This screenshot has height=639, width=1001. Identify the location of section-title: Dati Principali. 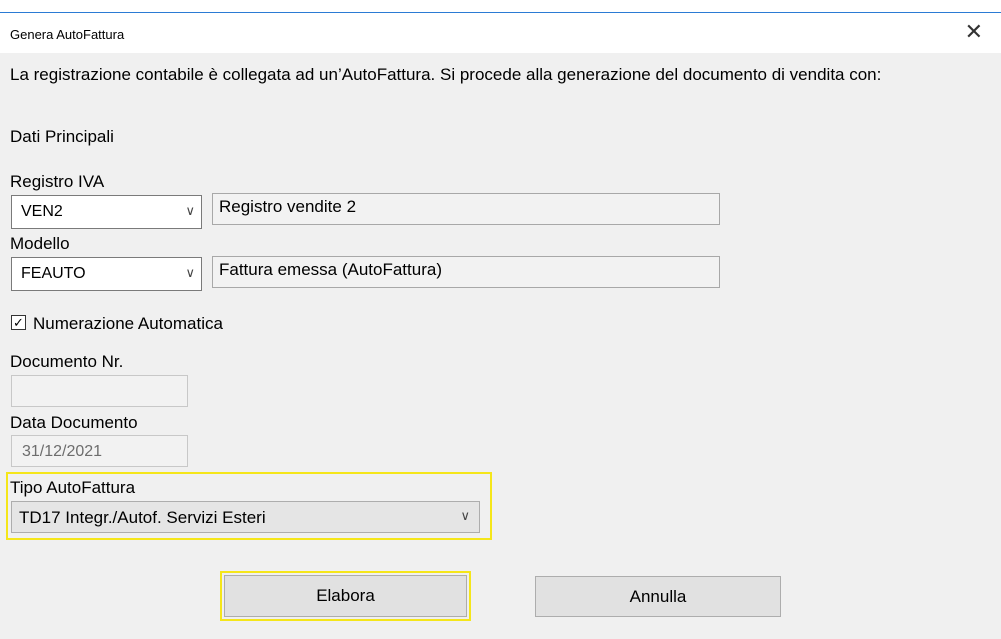
(62, 136).